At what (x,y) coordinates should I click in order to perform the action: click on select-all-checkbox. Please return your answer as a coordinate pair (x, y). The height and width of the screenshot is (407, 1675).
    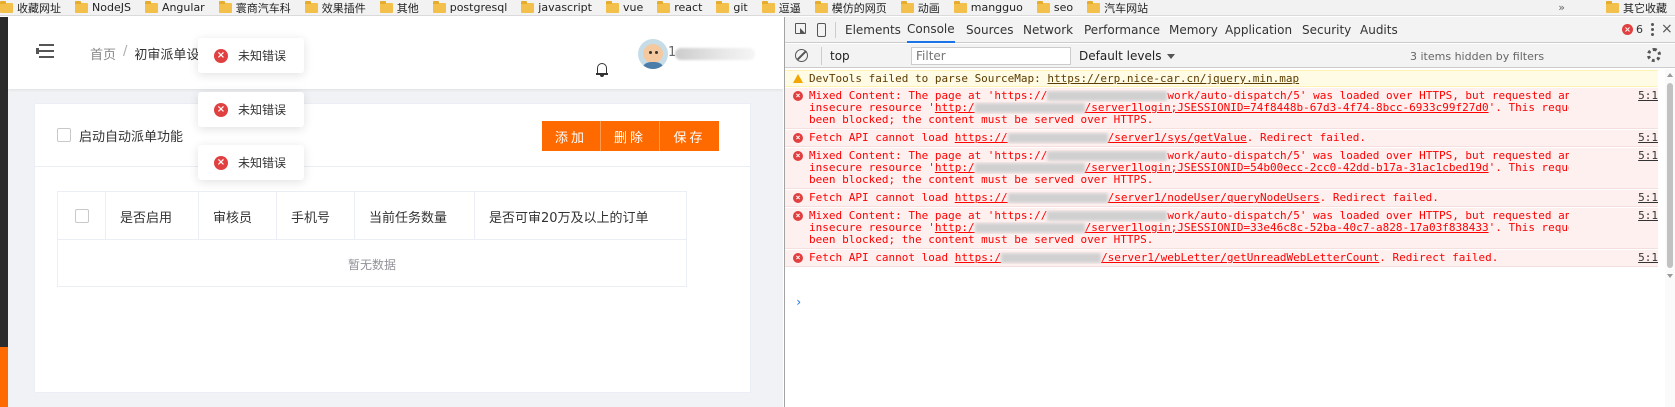
    Looking at the image, I should click on (81, 216).